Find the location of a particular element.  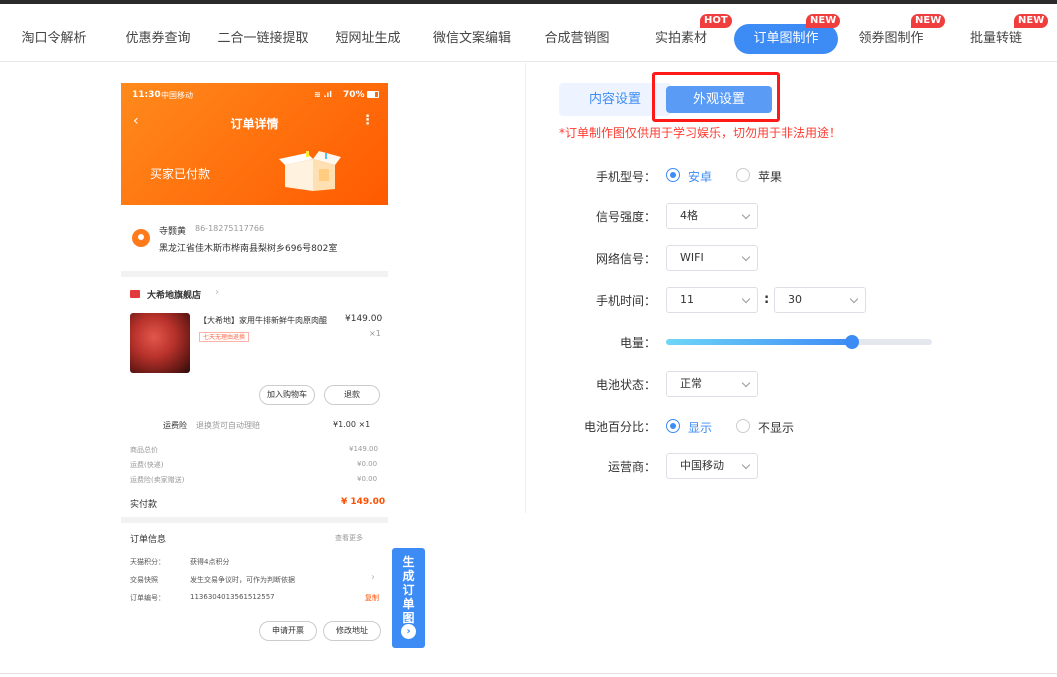

minute-value: 30 is located at coordinates (795, 299).